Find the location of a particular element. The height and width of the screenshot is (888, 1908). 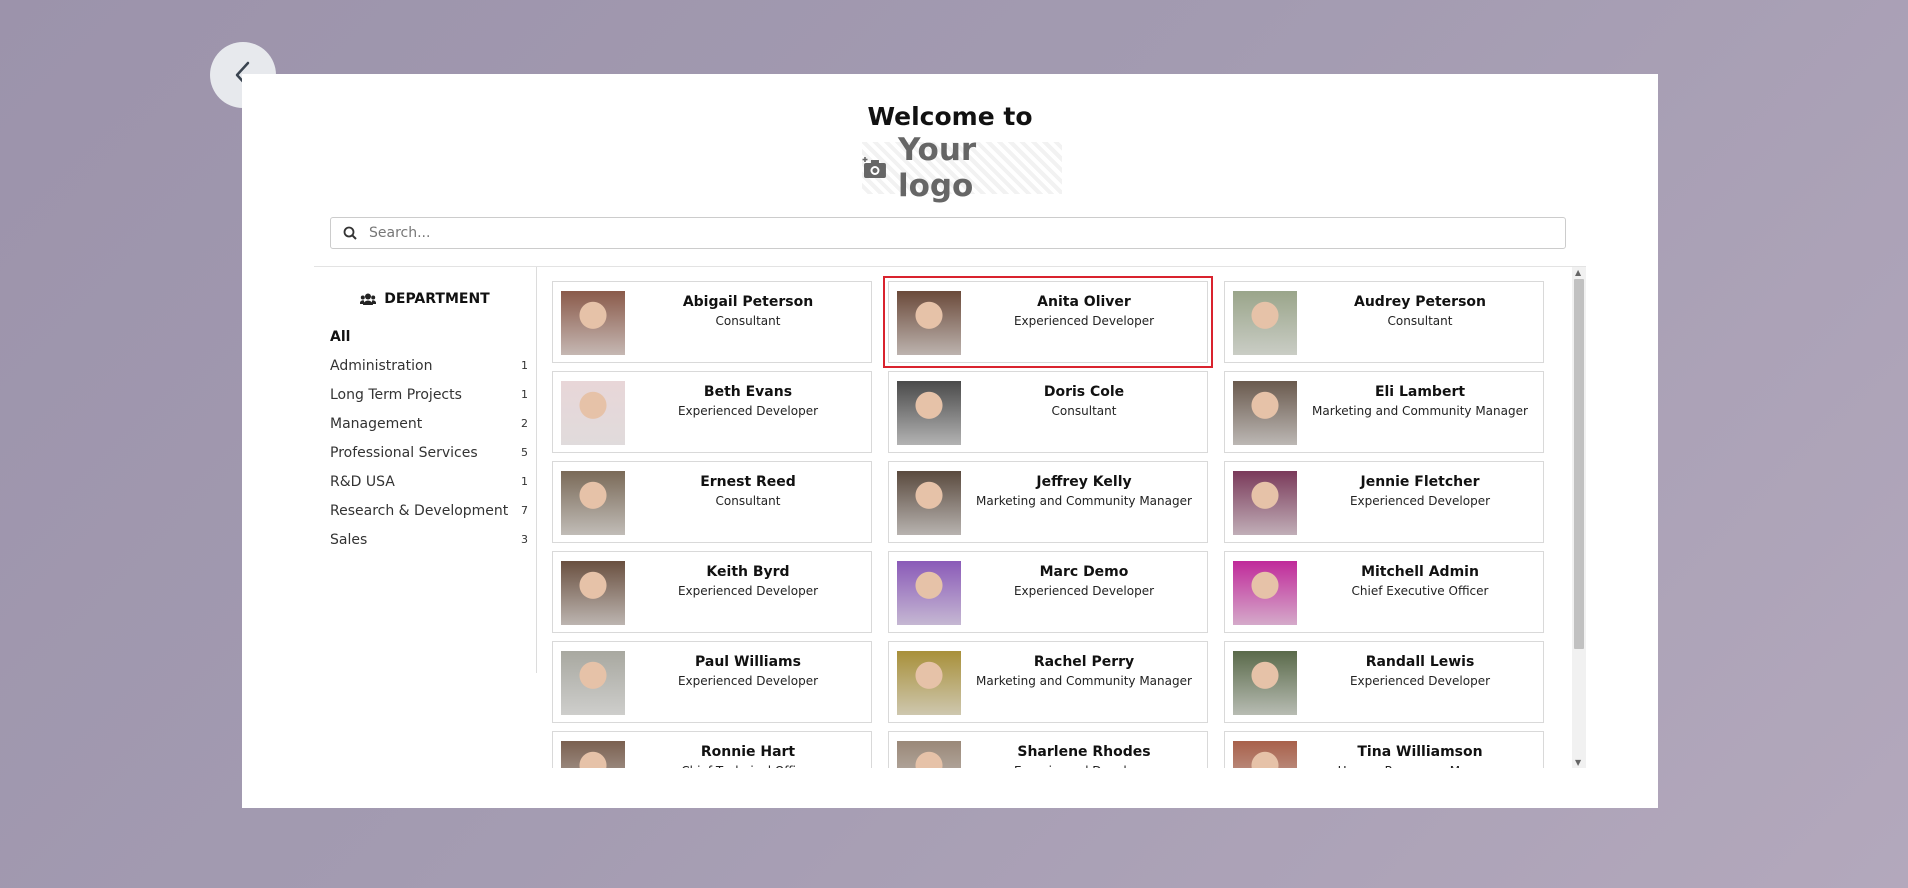

department-count: 3 is located at coordinates (524, 539).